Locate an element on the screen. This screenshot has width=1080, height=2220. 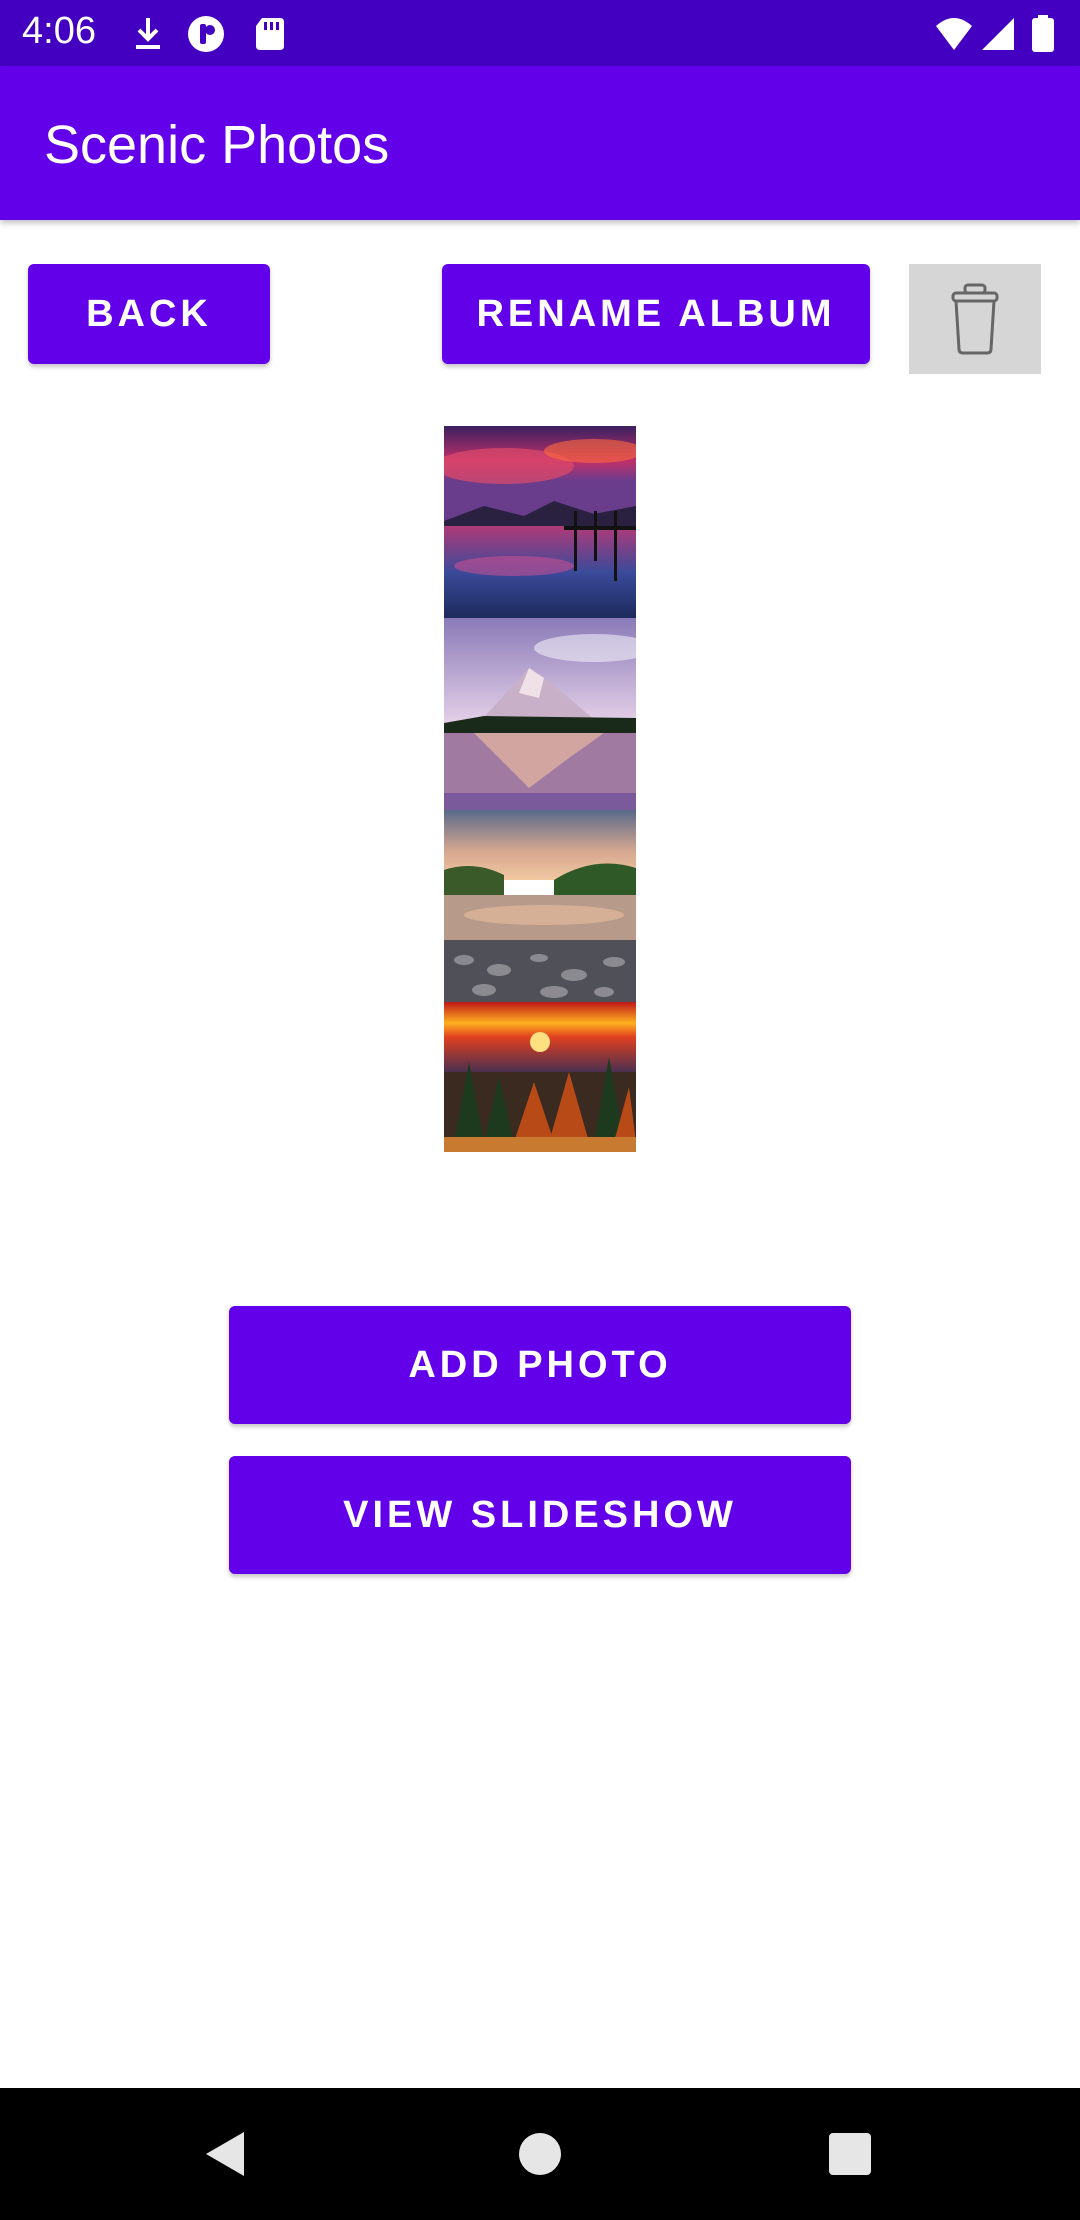
photo-list is located at coordinates (540, 789).